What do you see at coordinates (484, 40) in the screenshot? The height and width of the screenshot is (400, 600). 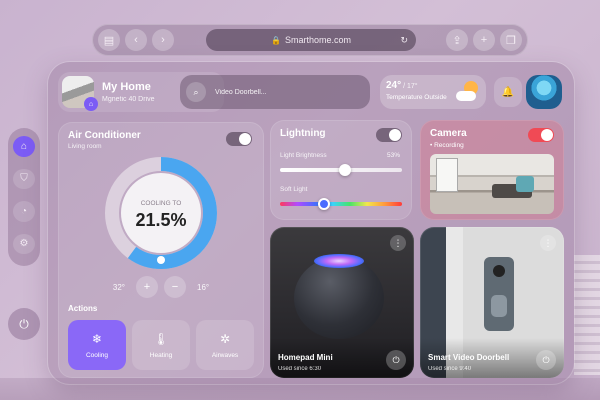 I see `add-tab-icon: +` at bounding box center [484, 40].